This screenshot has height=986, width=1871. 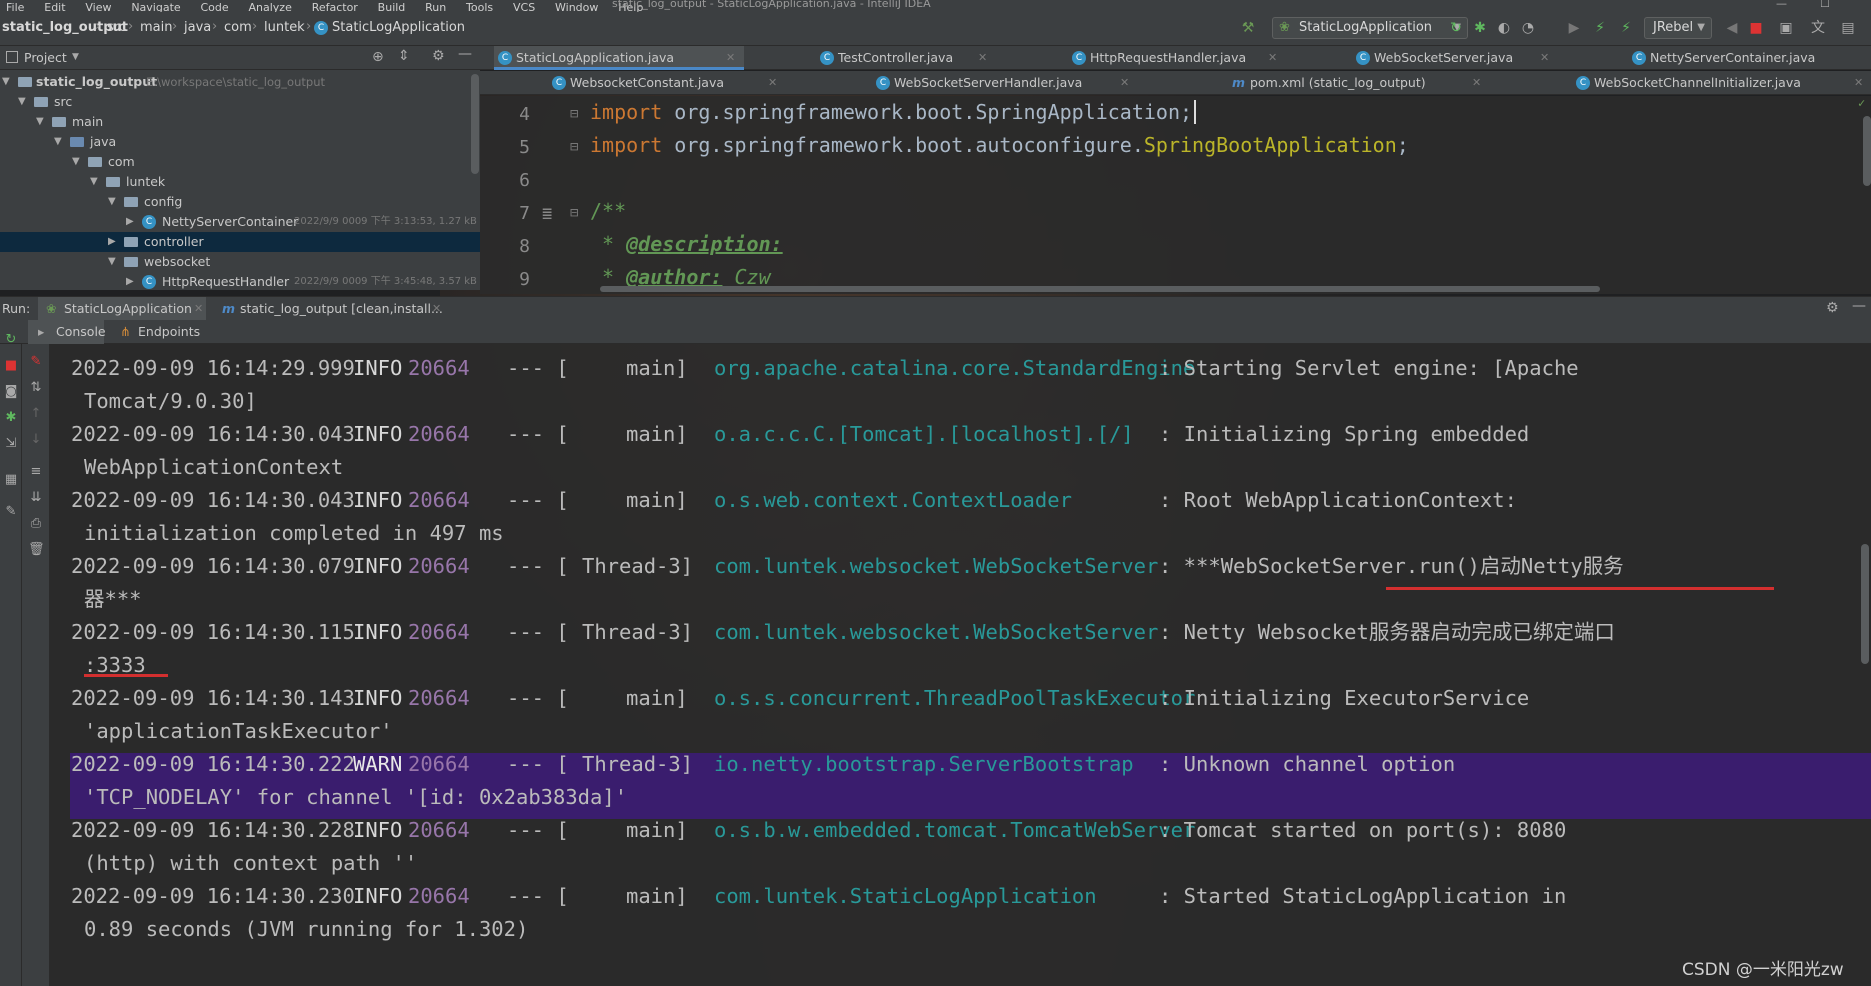 I want to click on sort-icon: ⇅, so click(x=36, y=388).